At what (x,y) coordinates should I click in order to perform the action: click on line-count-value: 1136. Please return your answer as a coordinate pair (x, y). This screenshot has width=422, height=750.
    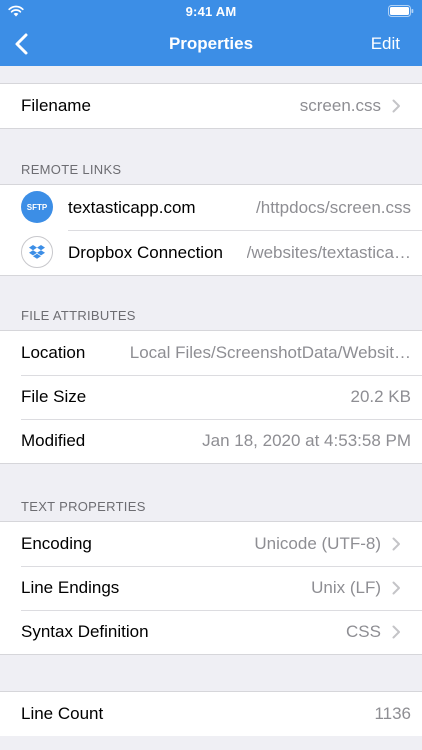
    Looking at the image, I should click on (392, 713).